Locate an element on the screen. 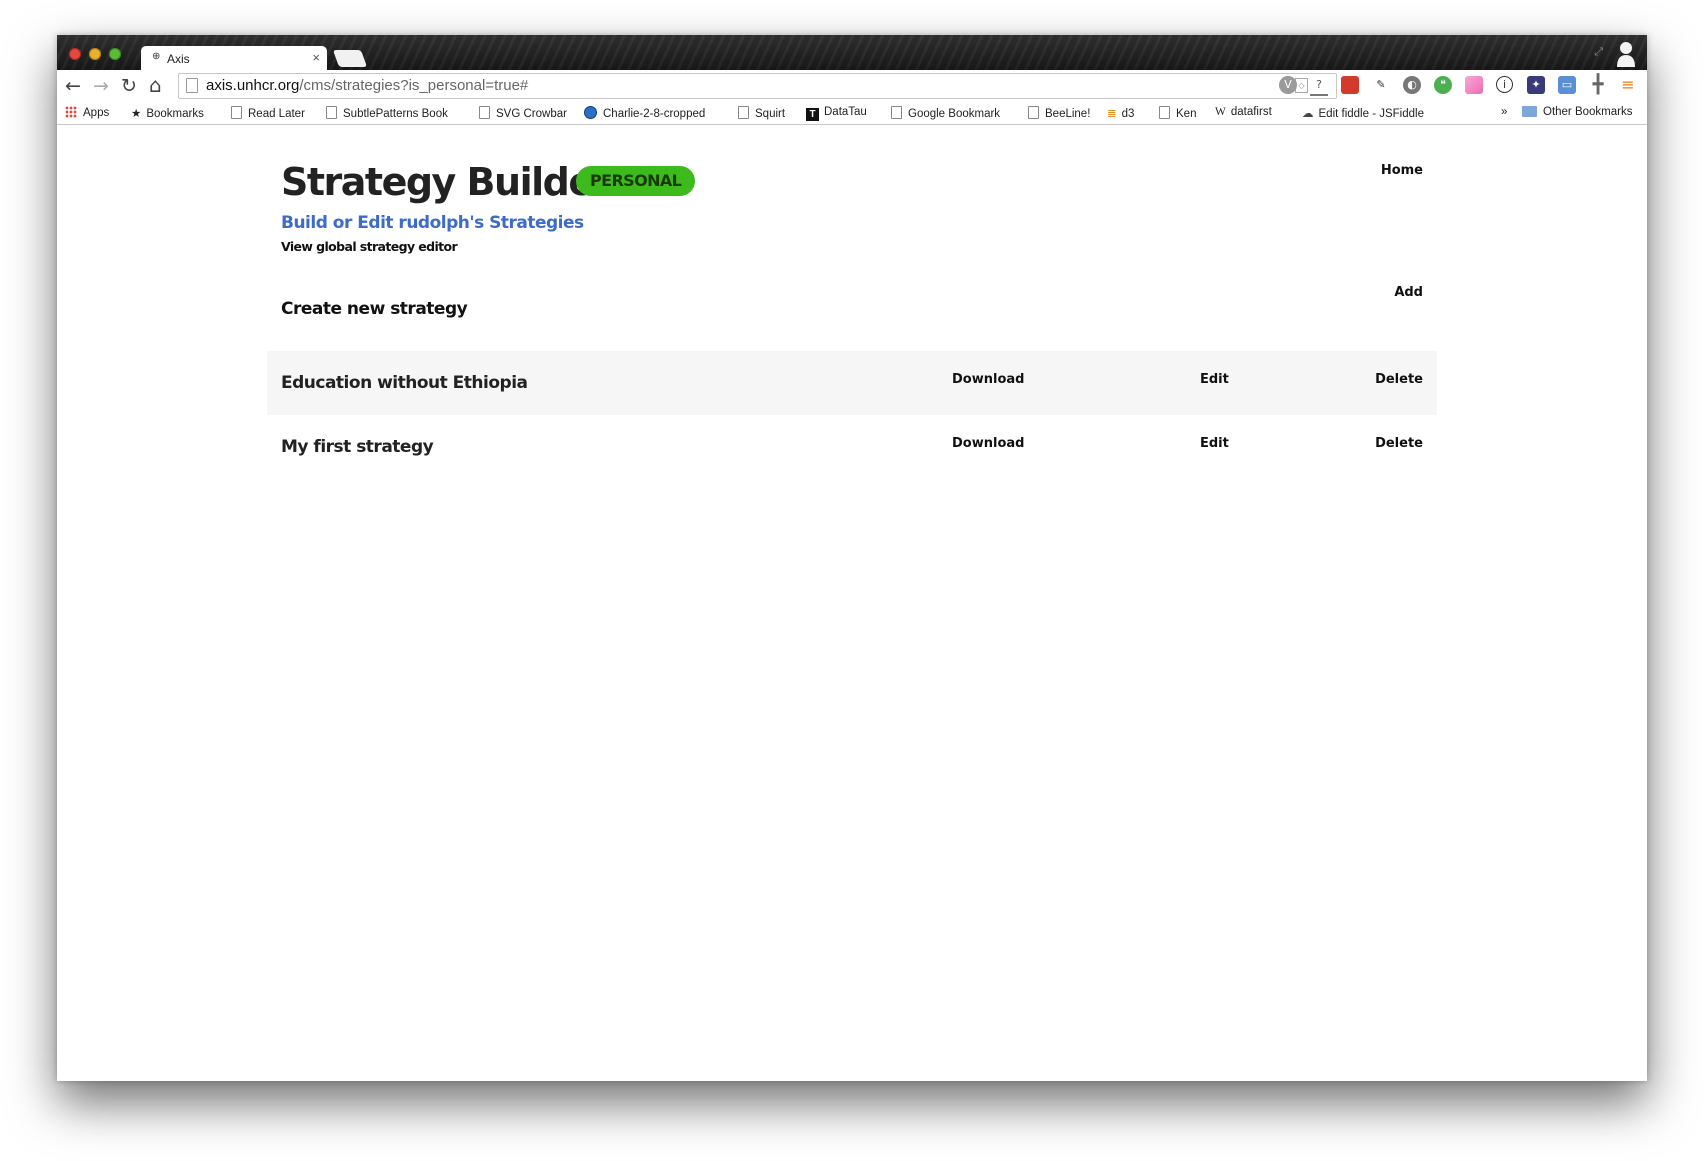 The height and width of the screenshot is (1161, 1704). folder-icon is located at coordinates (1529, 111).